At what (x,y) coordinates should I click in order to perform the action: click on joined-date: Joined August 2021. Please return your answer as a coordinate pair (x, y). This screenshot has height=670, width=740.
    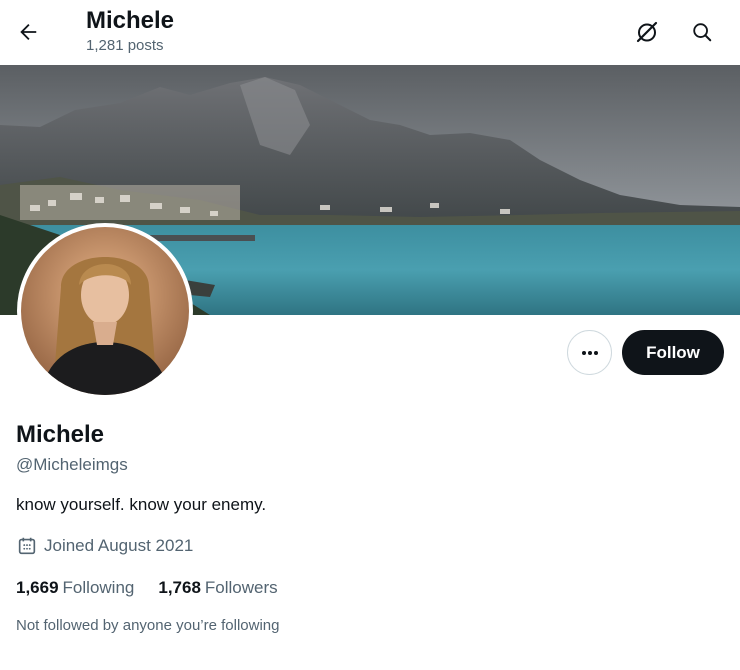
    Looking at the image, I should click on (104, 546).